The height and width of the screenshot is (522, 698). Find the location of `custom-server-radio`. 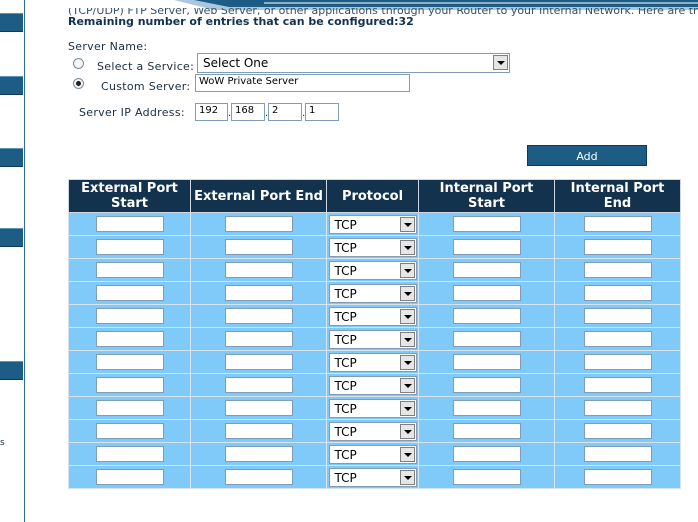

custom-server-radio is located at coordinates (78, 83).